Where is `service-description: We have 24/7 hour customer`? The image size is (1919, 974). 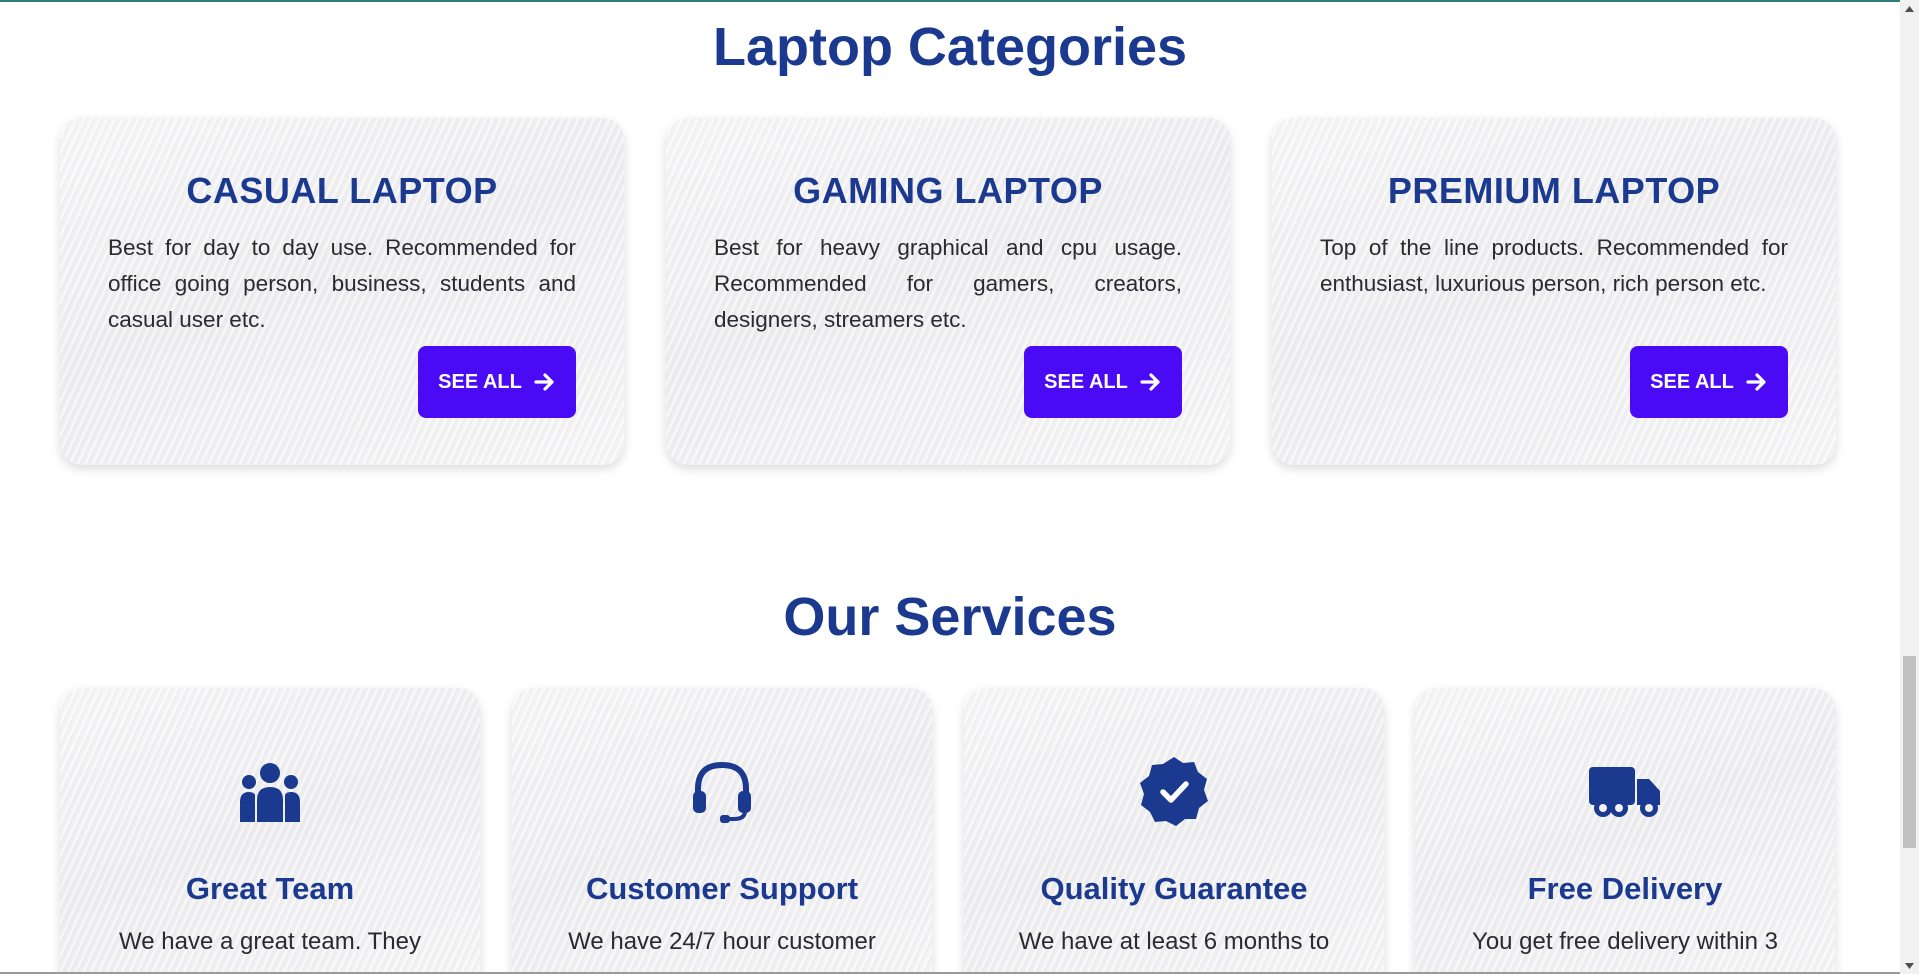 service-description: We have 24/7 hour customer is located at coordinates (722, 941).